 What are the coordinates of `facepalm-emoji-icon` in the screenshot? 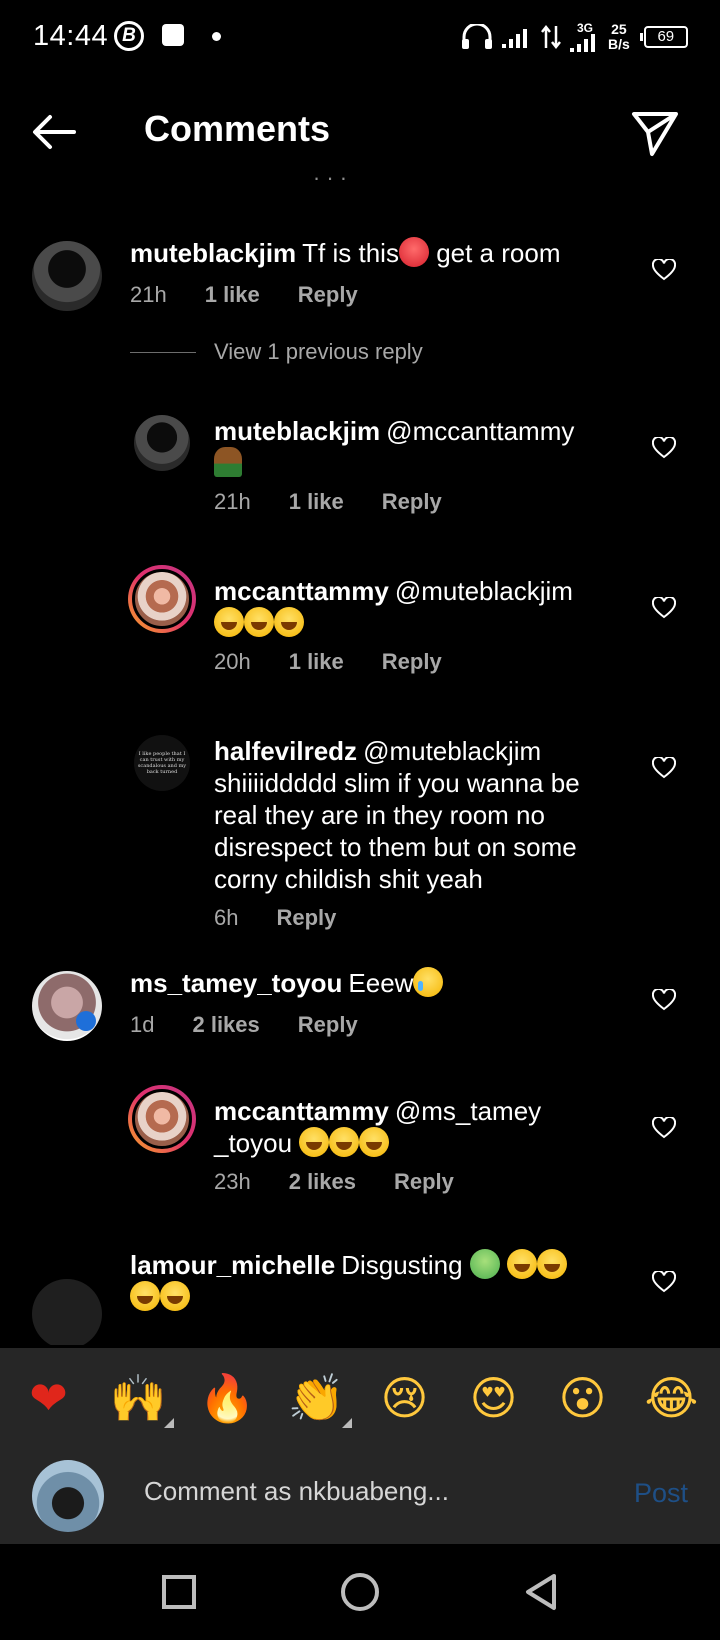 It's located at (228, 462).